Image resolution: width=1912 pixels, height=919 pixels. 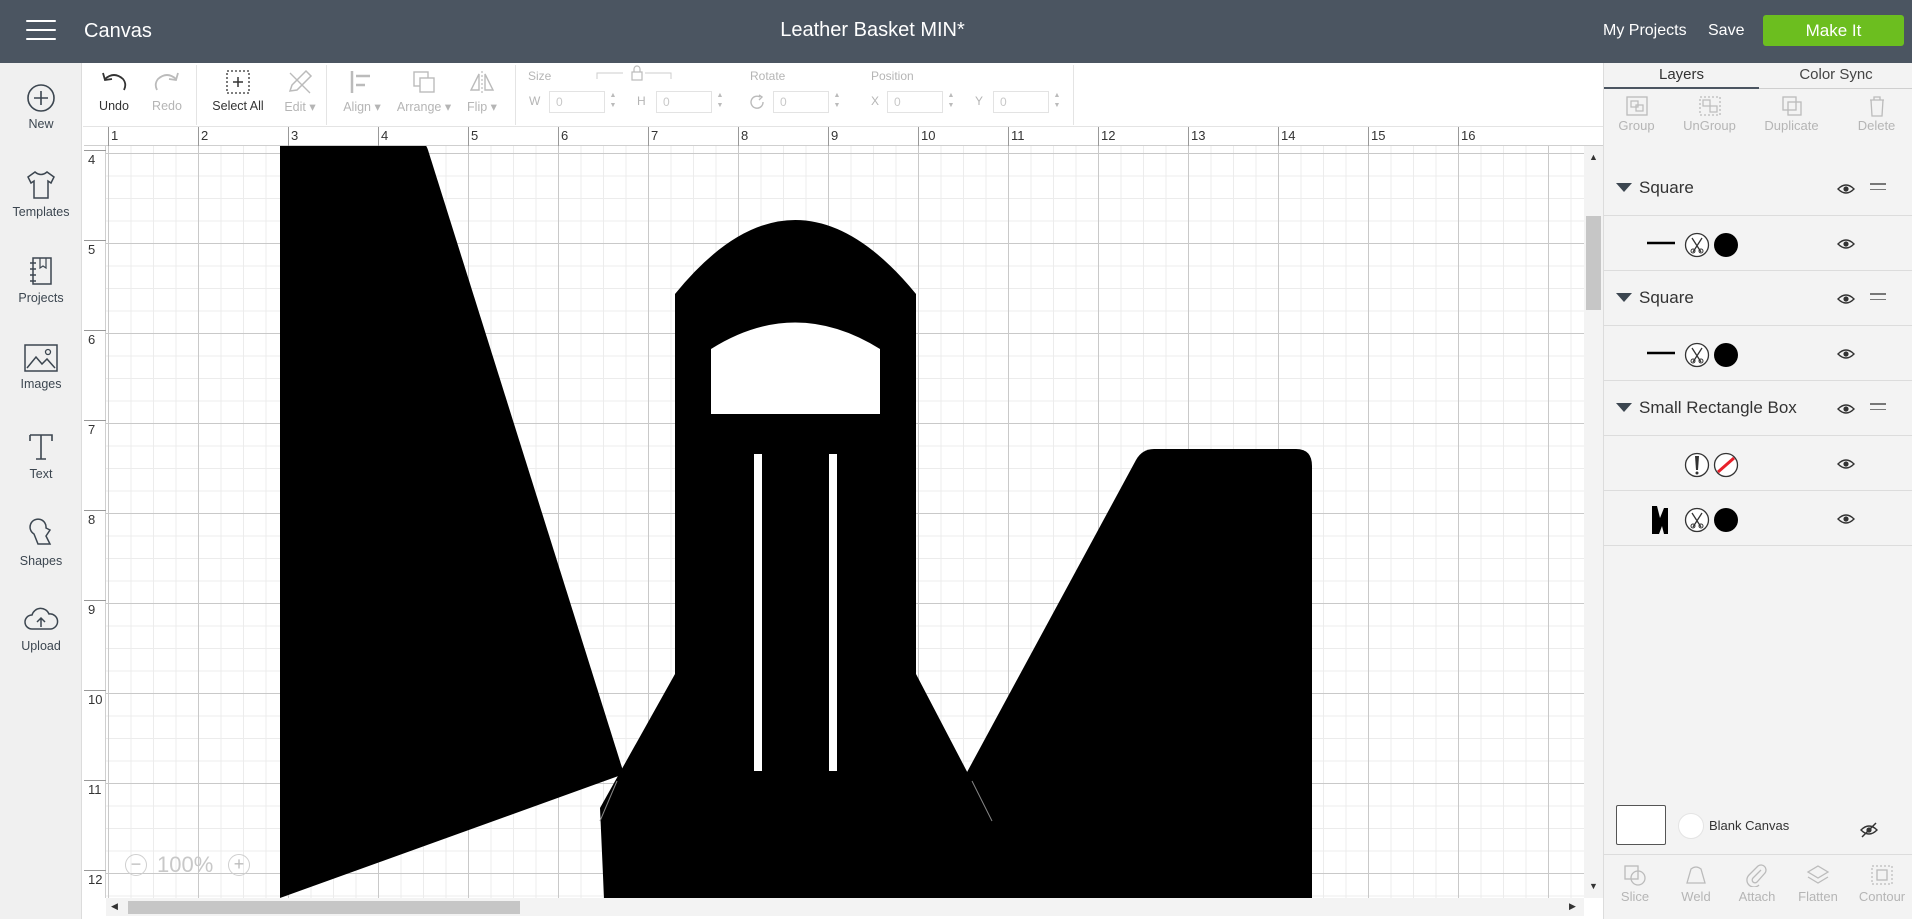 What do you see at coordinates (1696, 883) in the screenshot?
I see `weld-button: Weld` at bounding box center [1696, 883].